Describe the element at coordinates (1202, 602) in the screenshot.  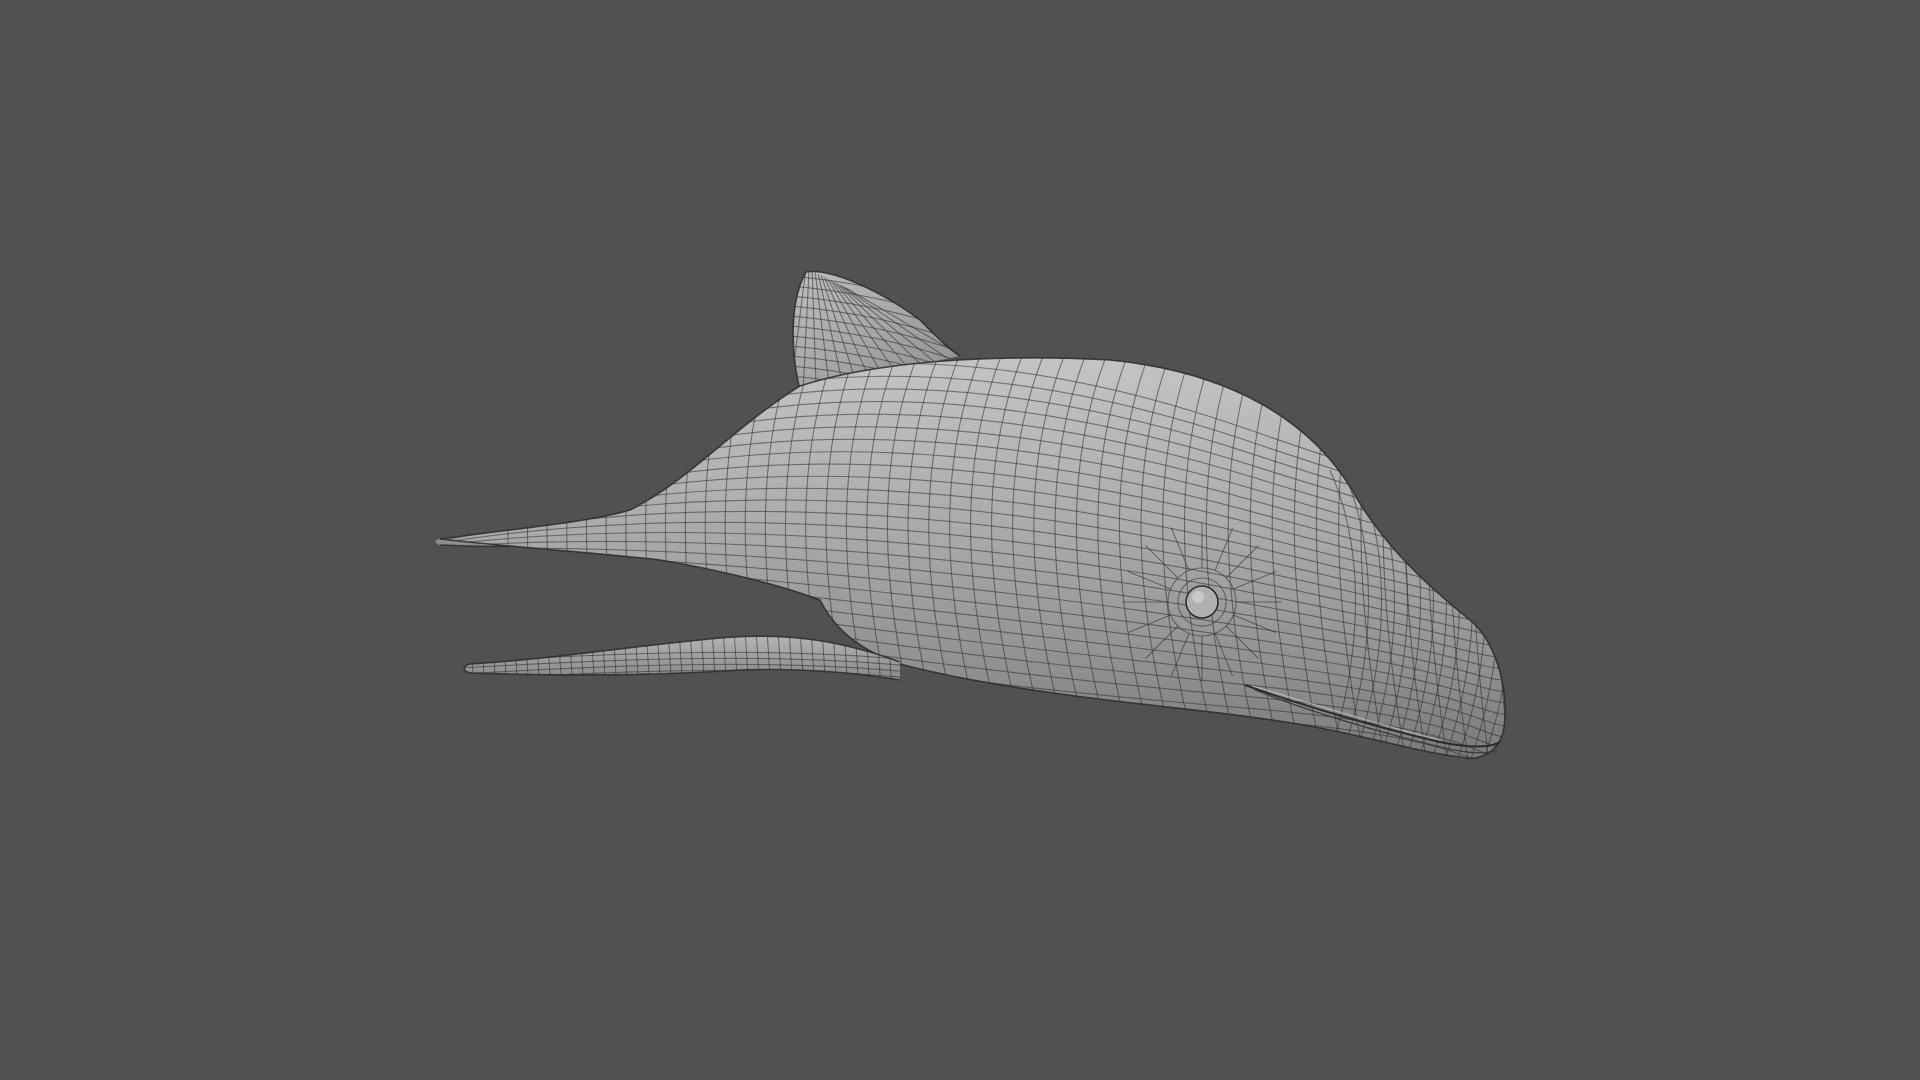
I see `dolphin-eye` at that location.